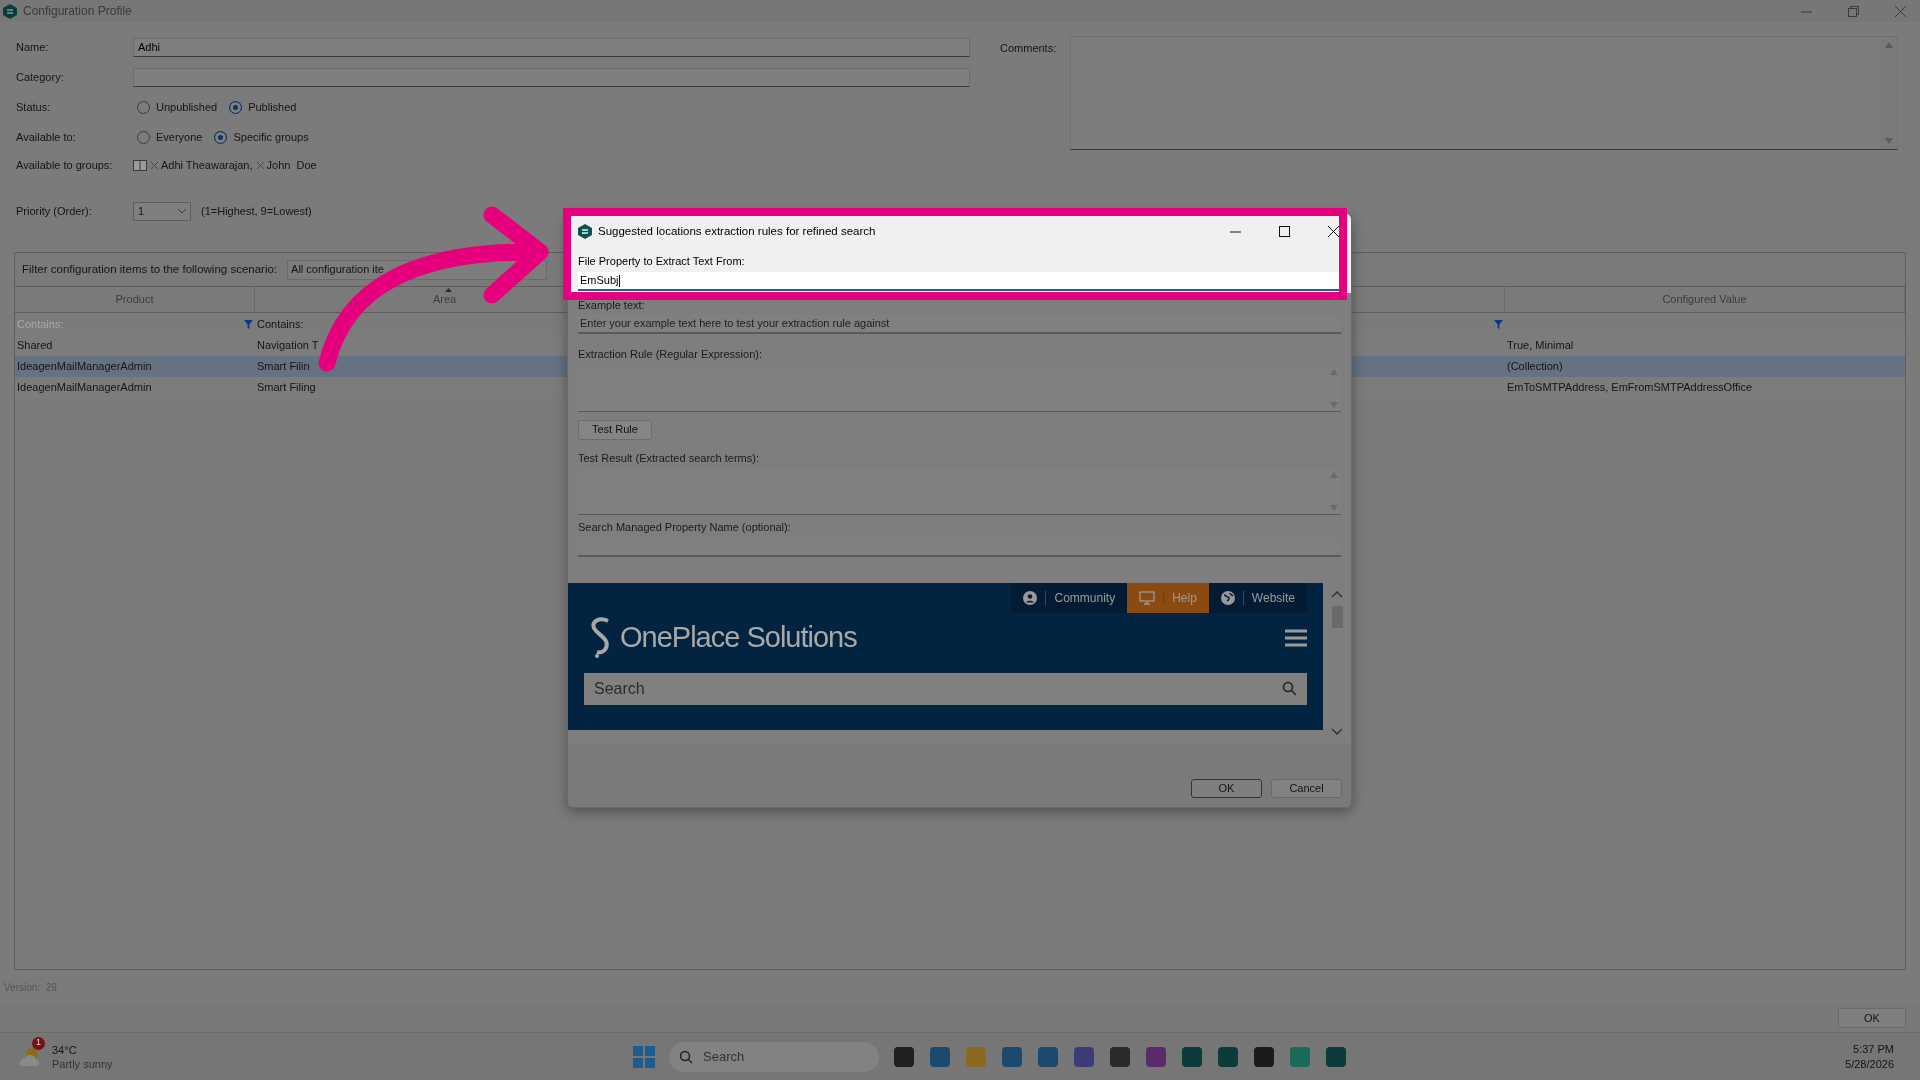  I want to click on field-label: Example text:, so click(612, 305).